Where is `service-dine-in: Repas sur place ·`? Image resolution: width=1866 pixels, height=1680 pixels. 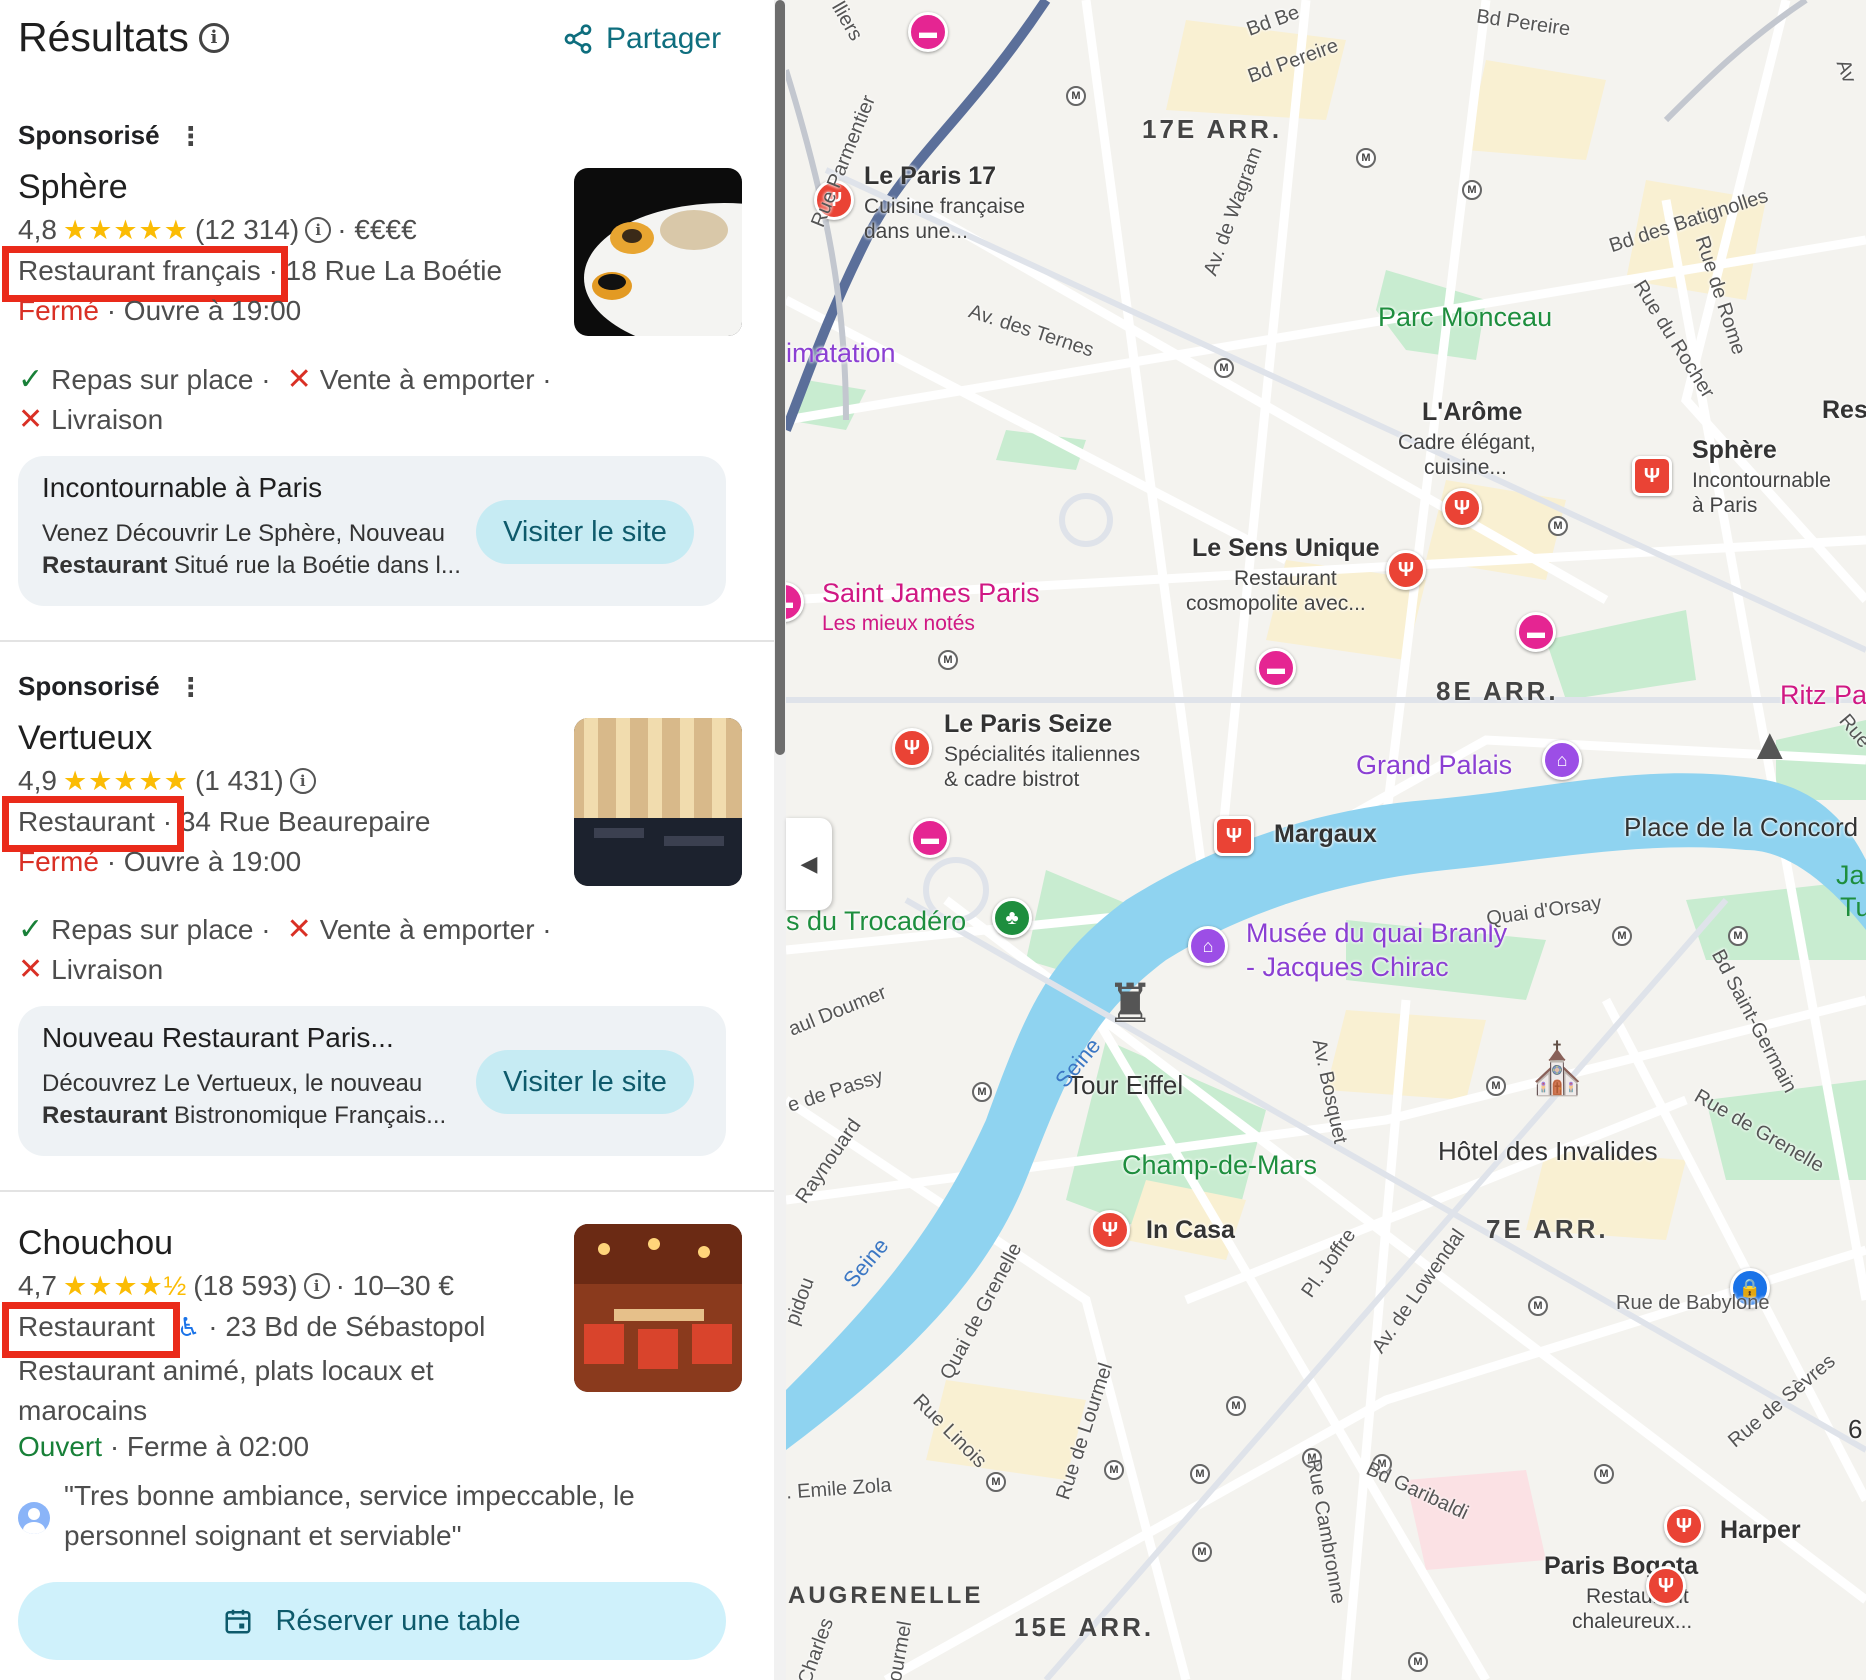 service-dine-in: Repas sur place · is located at coordinates (161, 379).